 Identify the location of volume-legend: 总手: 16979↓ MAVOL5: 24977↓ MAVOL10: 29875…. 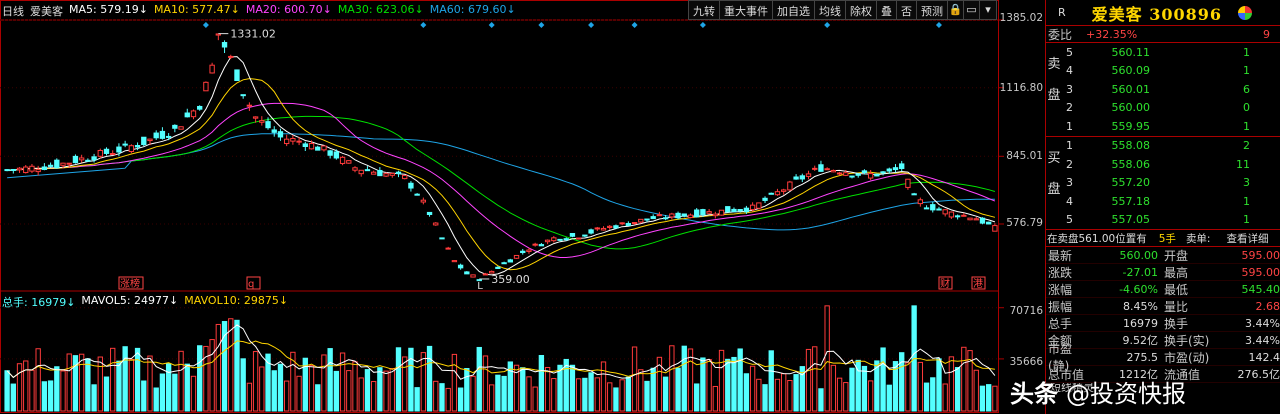
(145, 302).